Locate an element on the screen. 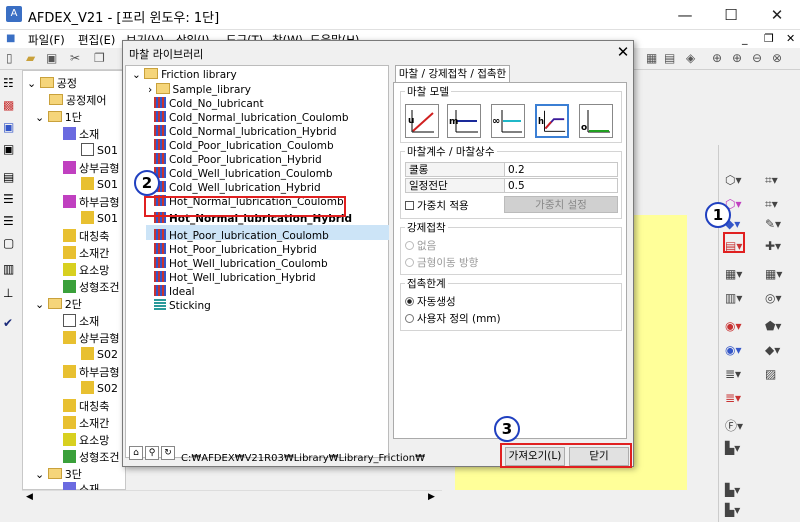 The image size is (800, 522). monitor2-icon: ▣ is located at coordinates (11, 150).